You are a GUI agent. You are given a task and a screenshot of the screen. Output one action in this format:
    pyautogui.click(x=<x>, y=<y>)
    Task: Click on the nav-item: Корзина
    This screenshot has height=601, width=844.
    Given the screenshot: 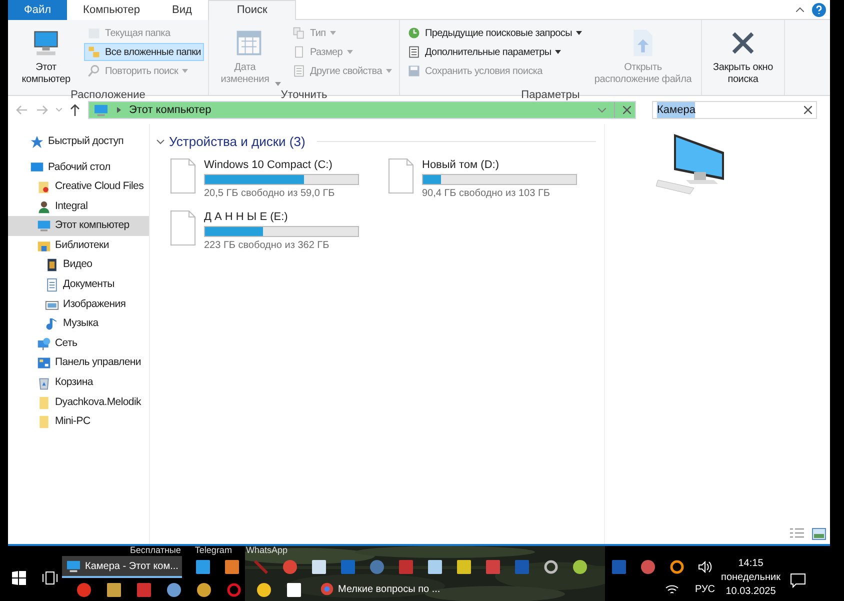 What is the action you would take?
    pyautogui.click(x=78, y=383)
    